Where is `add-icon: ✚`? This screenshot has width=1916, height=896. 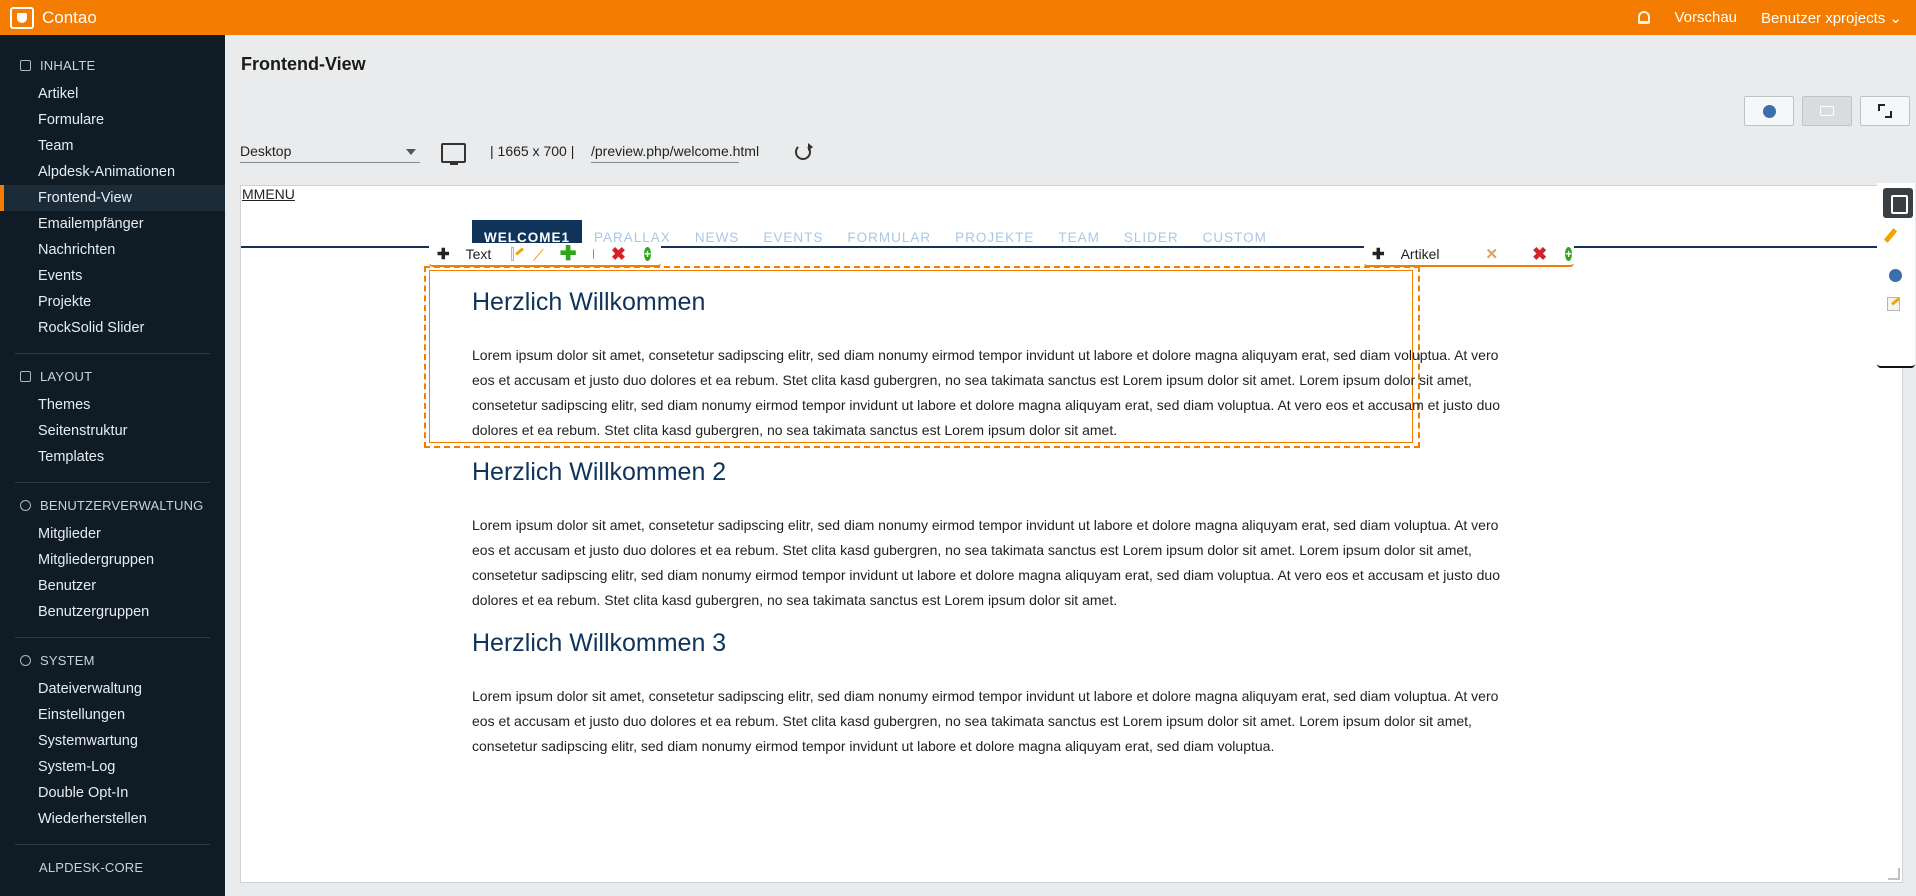 add-icon: ✚ is located at coordinates (568, 254).